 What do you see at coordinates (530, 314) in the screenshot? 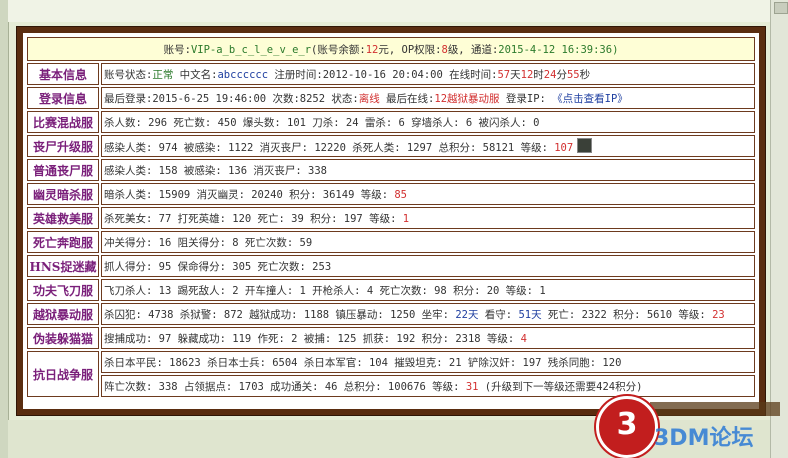
I see `guard-days: 51天` at bounding box center [530, 314].